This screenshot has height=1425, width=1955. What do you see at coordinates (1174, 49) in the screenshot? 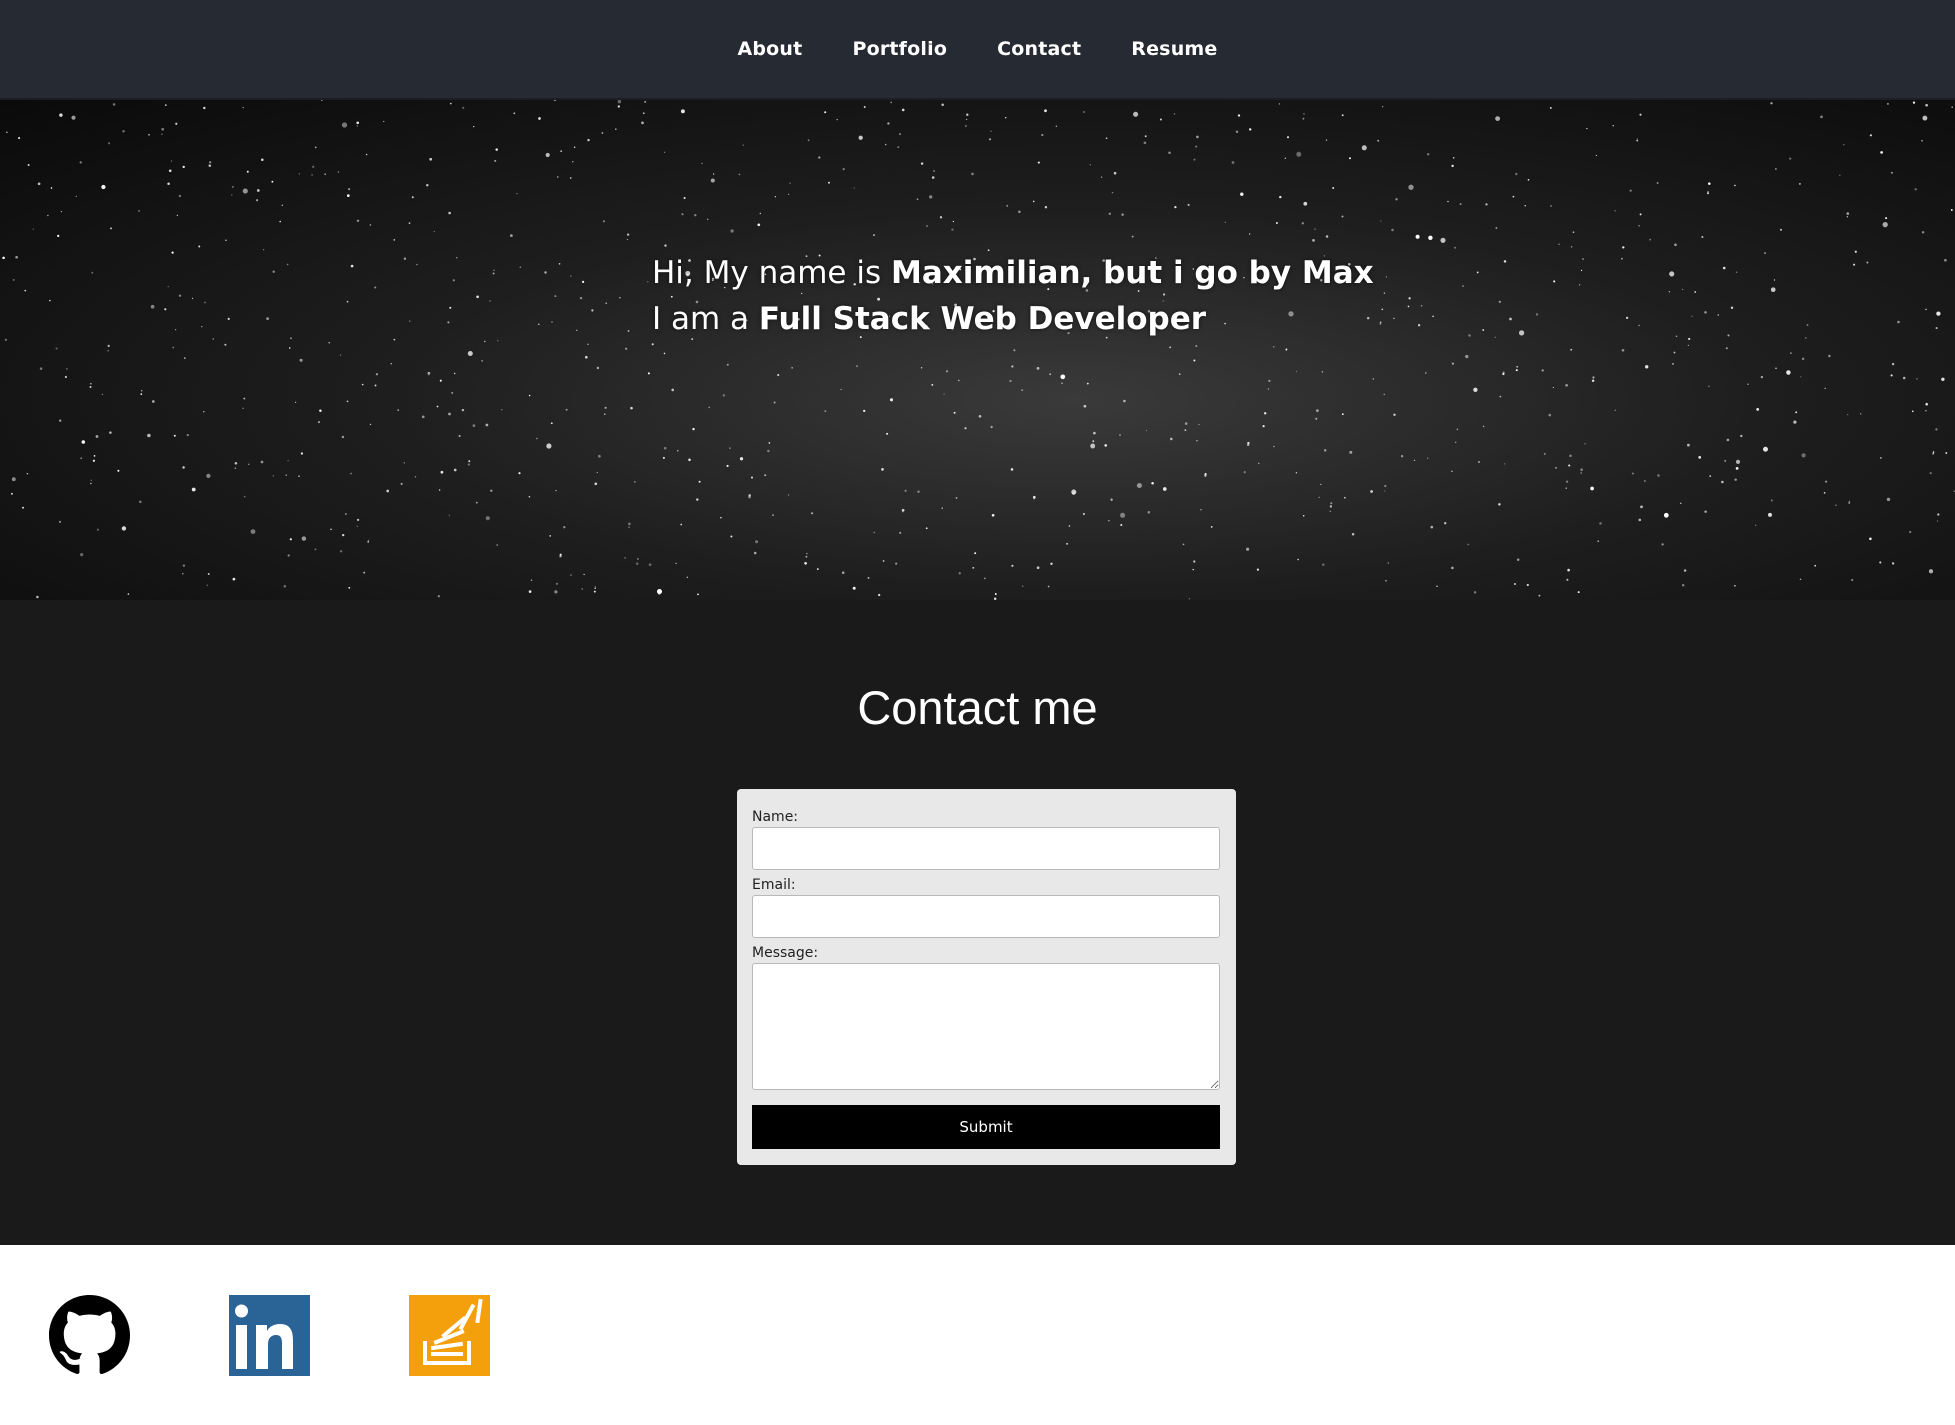
I see `nav-link-resume: Resume` at bounding box center [1174, 49].